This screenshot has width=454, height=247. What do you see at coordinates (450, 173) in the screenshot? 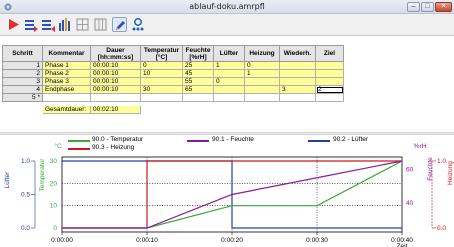
I see `heizung-axis-label: Heizung` at bounding box center [450, 173].